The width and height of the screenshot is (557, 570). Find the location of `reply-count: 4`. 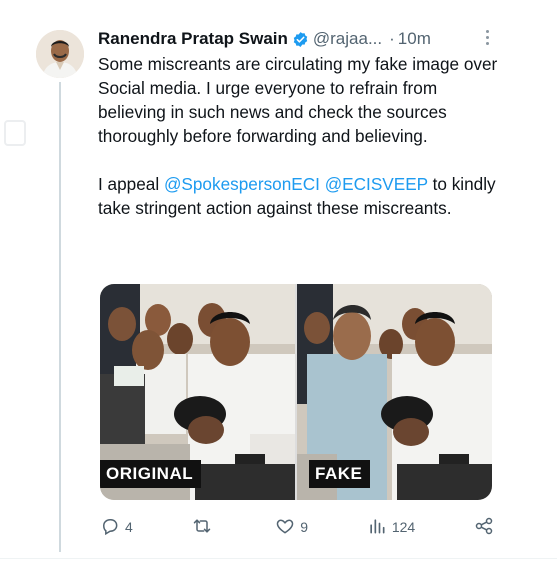

reply-count: 4 is located at coordinates (129, 527).